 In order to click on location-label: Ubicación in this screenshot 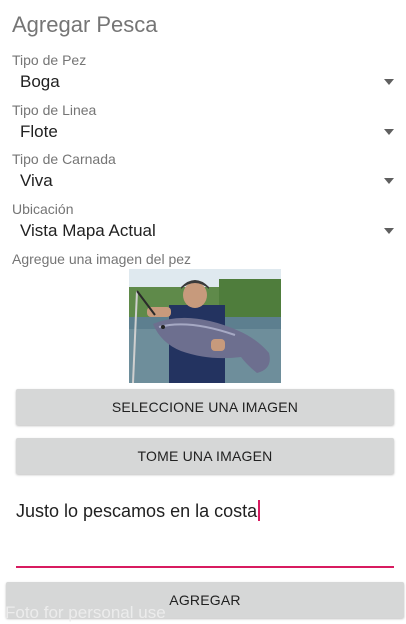, I will do `click(43, 209)`.